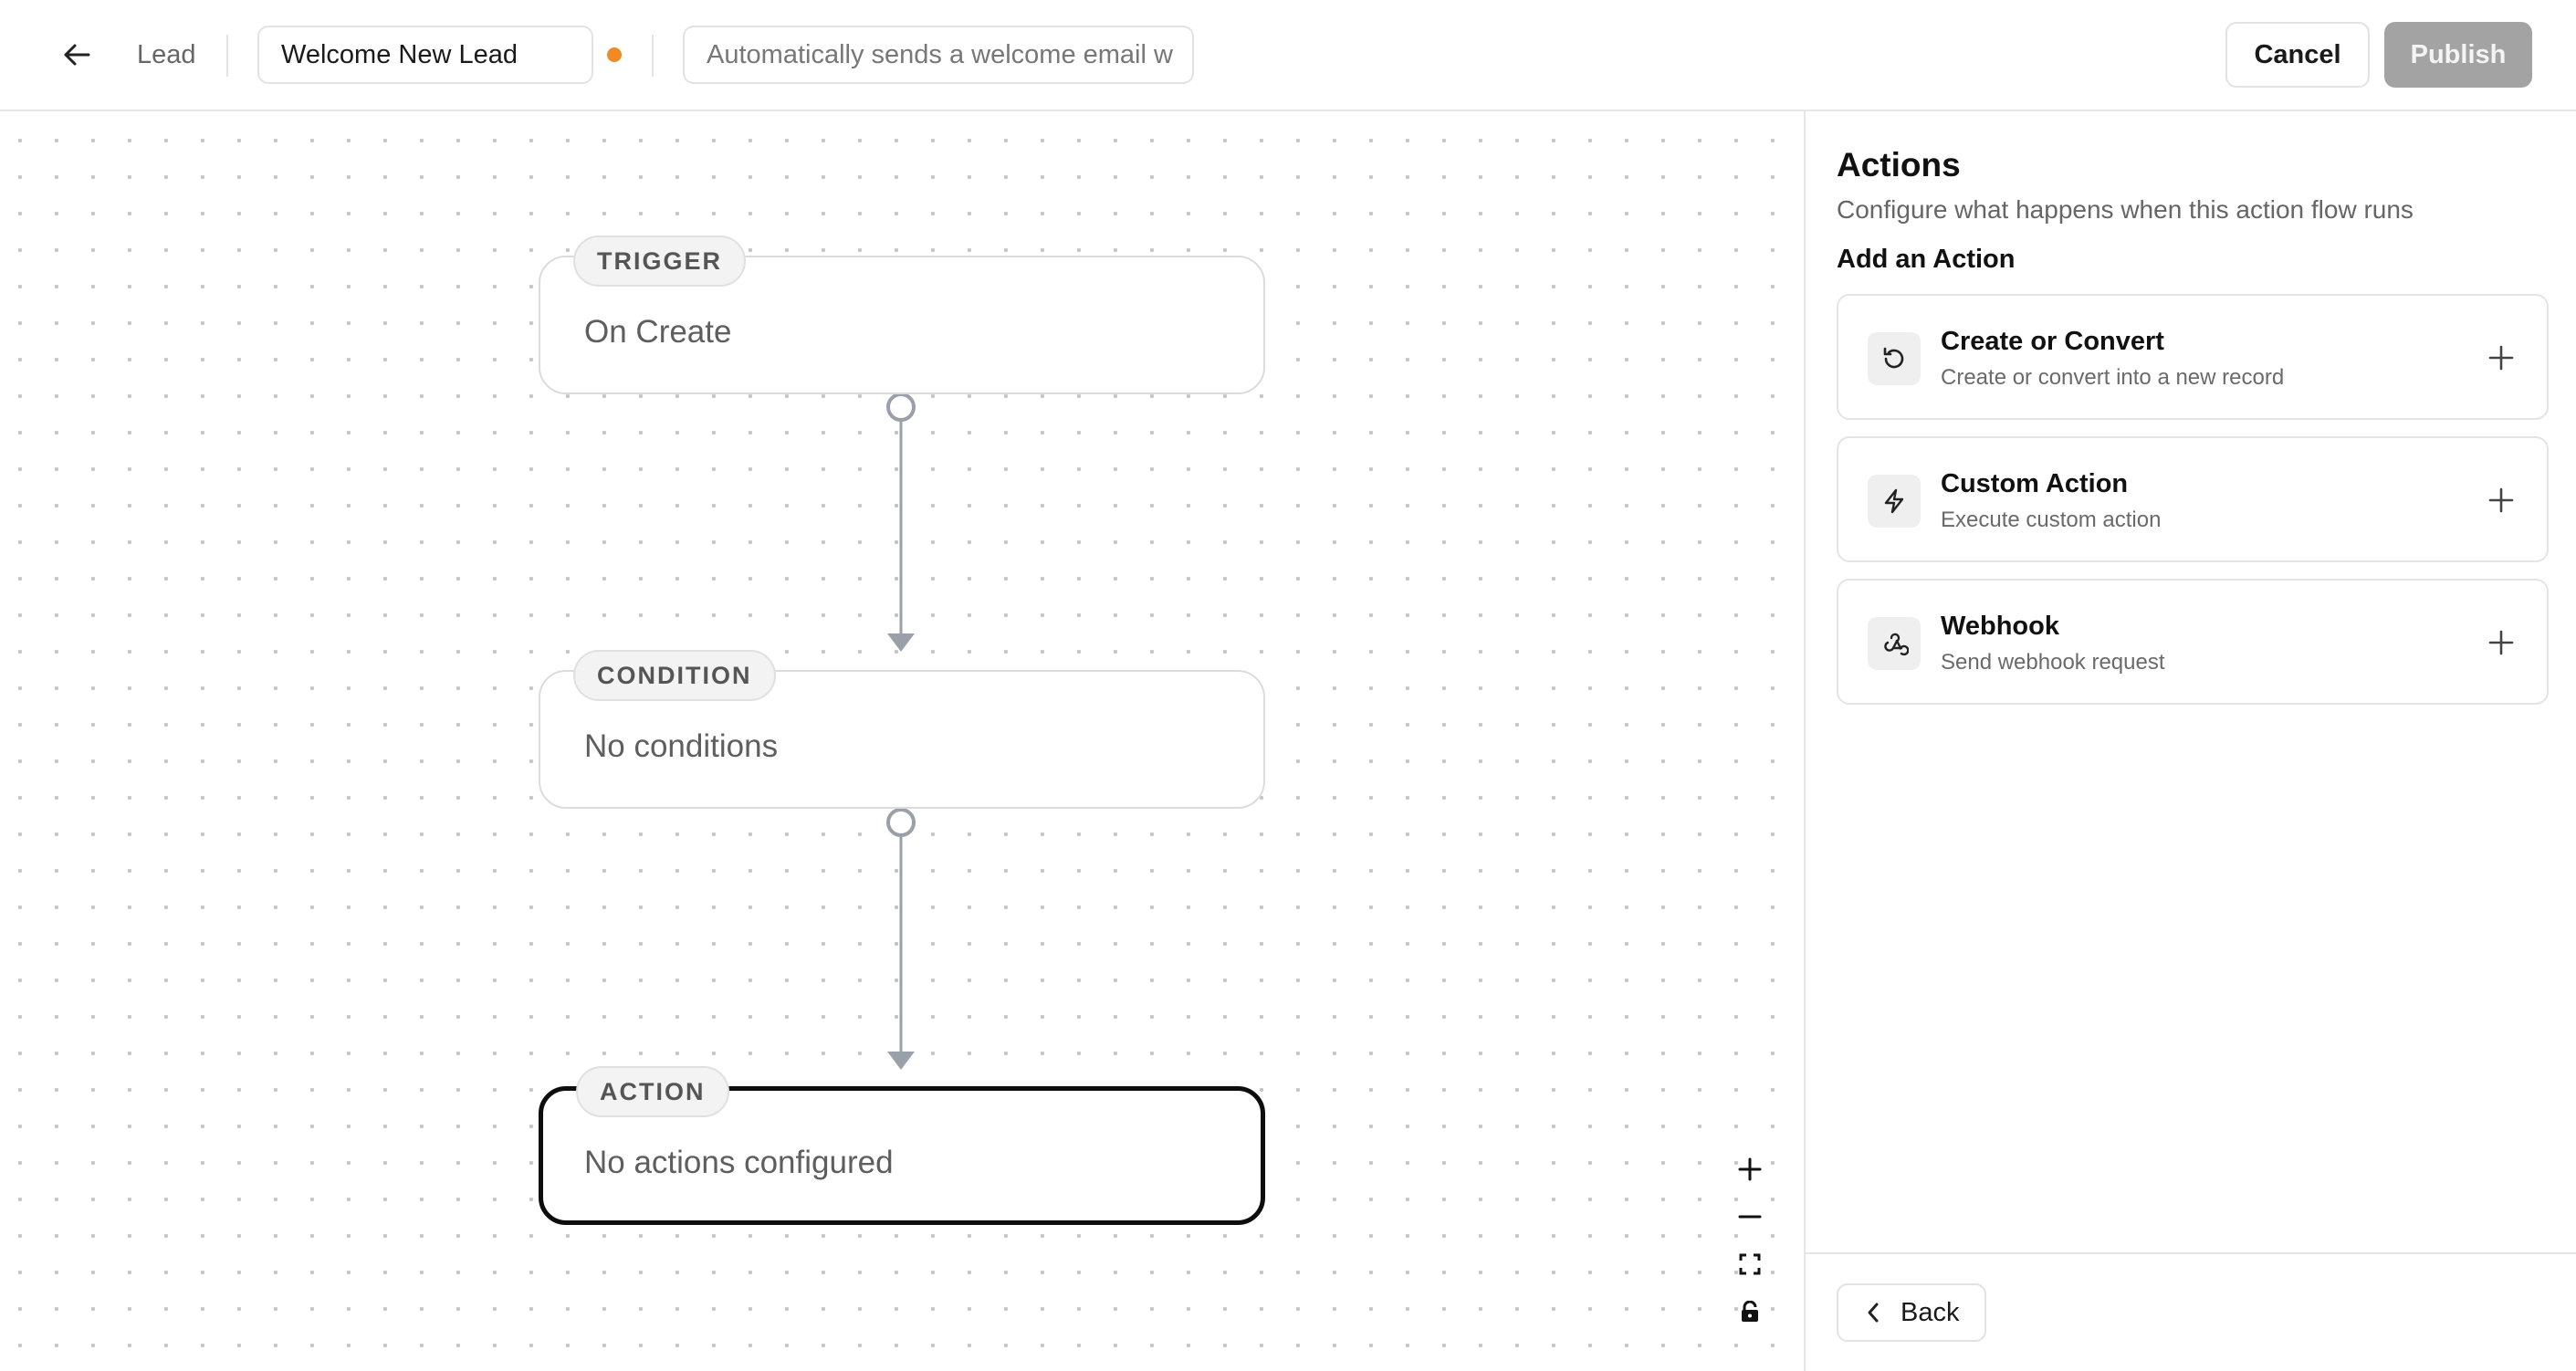 The height and width of the screenshot is (1371, 2576). Describe the element at coordinates (681, 746) in the screenshot. I see `node-text: No conditions` at that location.